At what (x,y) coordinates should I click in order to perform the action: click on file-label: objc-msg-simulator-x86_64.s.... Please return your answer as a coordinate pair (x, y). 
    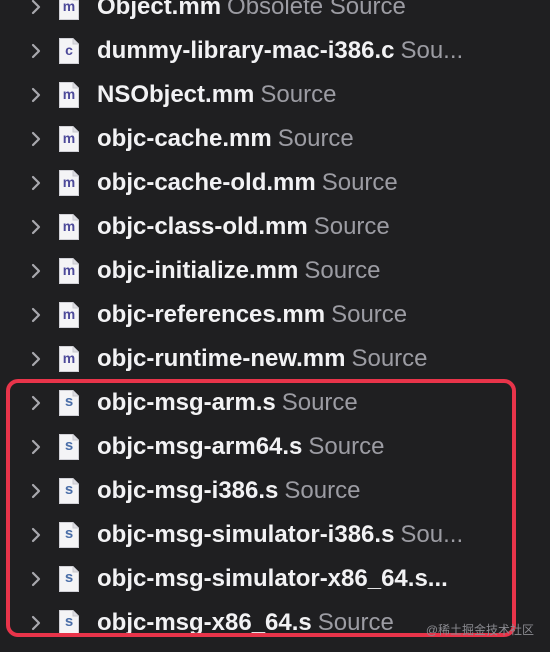
    Looking at the image, I should click on (304, 579).